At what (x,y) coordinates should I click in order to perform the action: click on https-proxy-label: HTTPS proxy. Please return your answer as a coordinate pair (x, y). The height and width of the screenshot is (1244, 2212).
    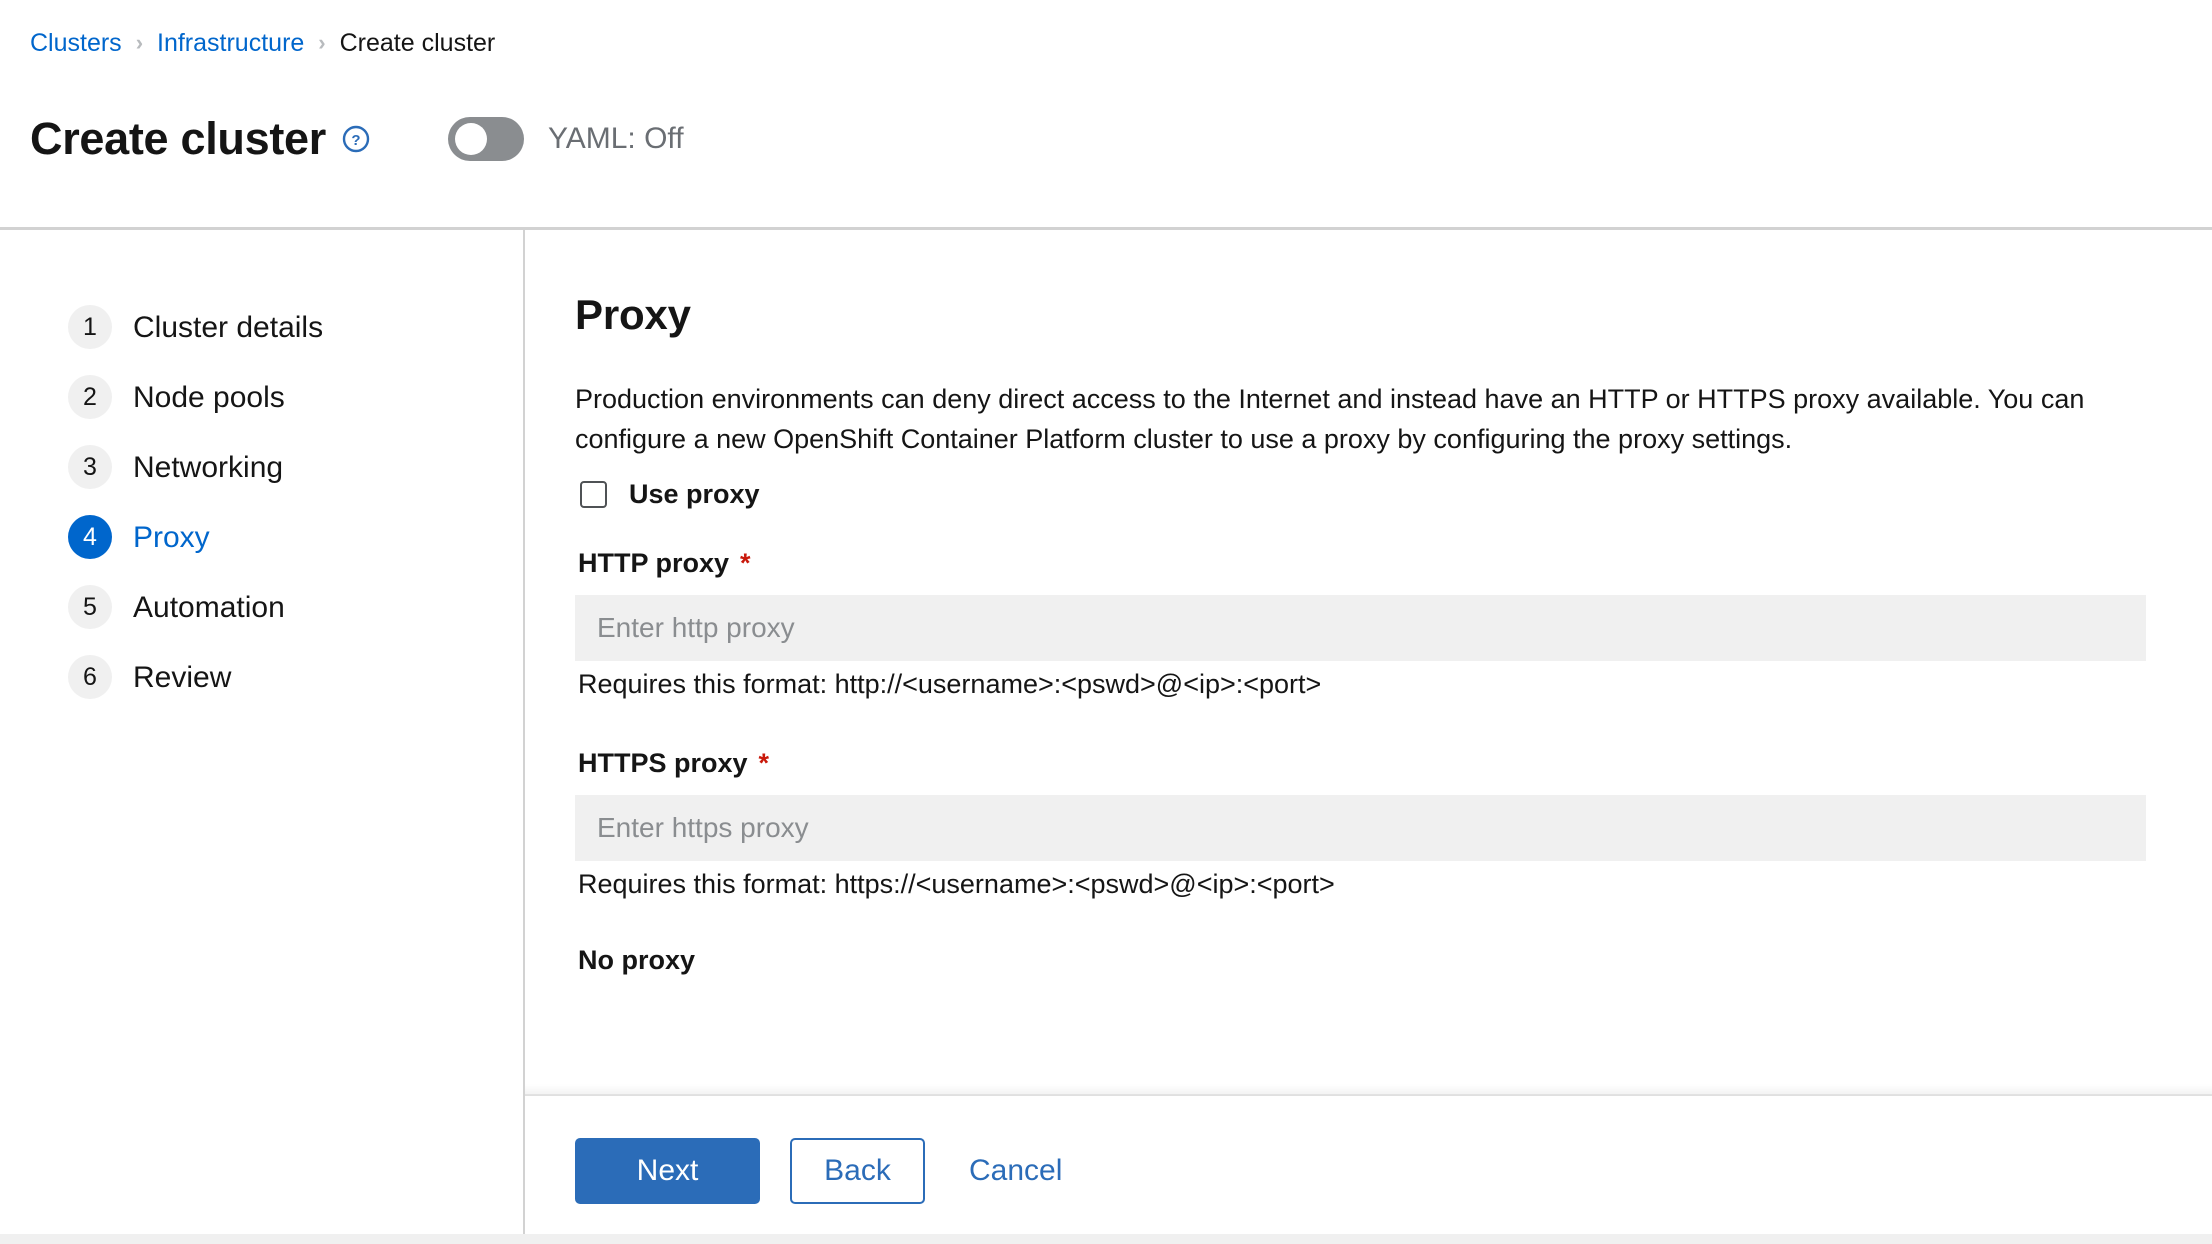
    Looking at the image, I should click on (663, 762).